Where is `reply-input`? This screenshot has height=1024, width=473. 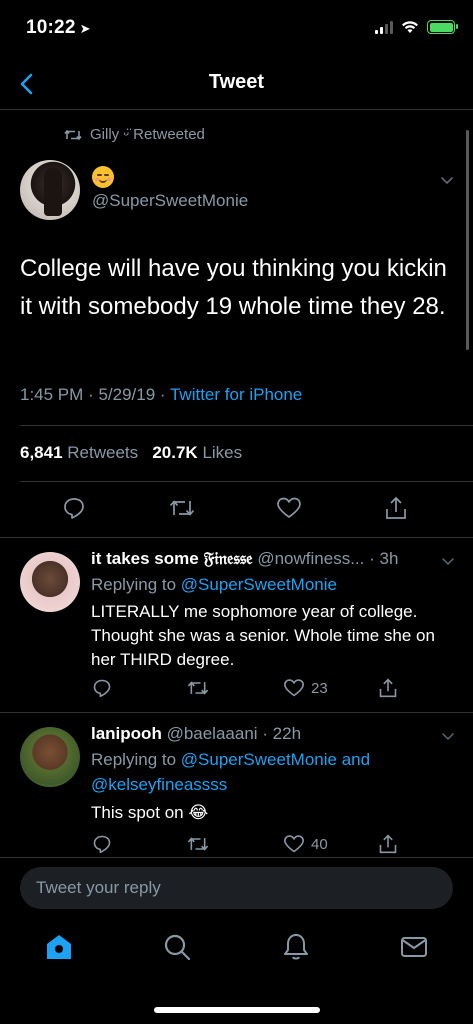 reply-input is located at coordinates (236, 888).